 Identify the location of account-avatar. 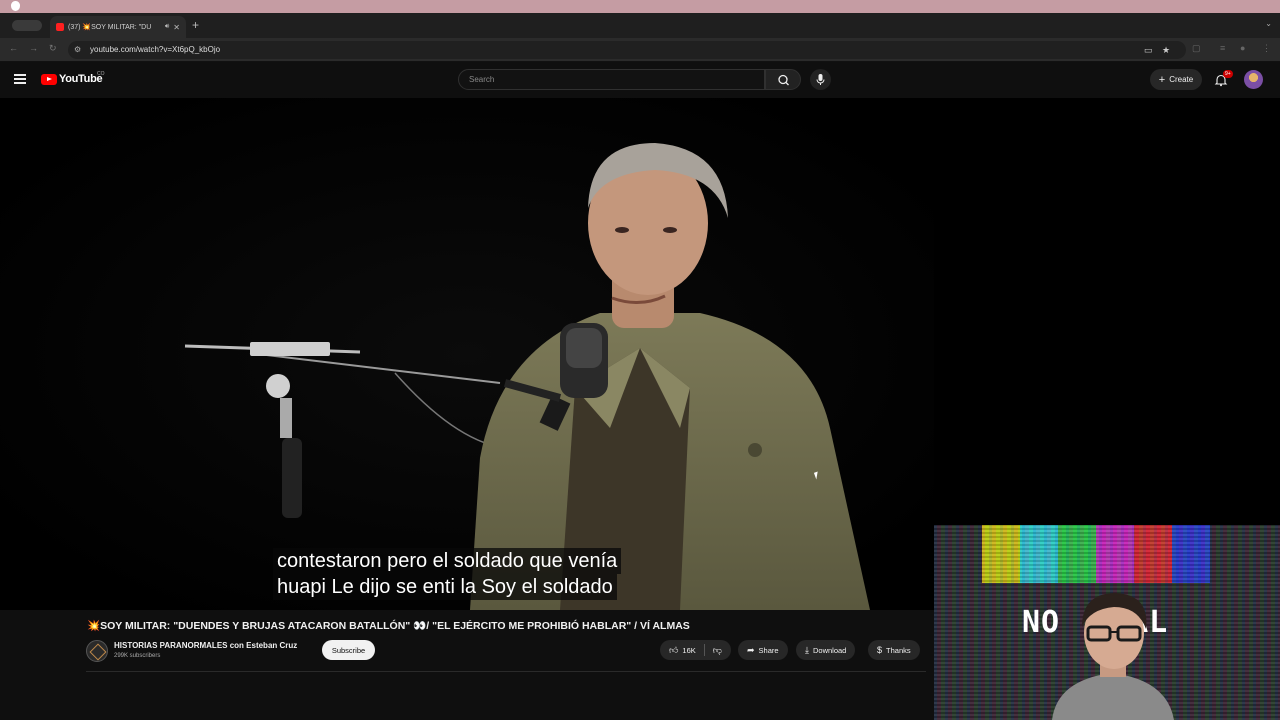
(1253, 79).